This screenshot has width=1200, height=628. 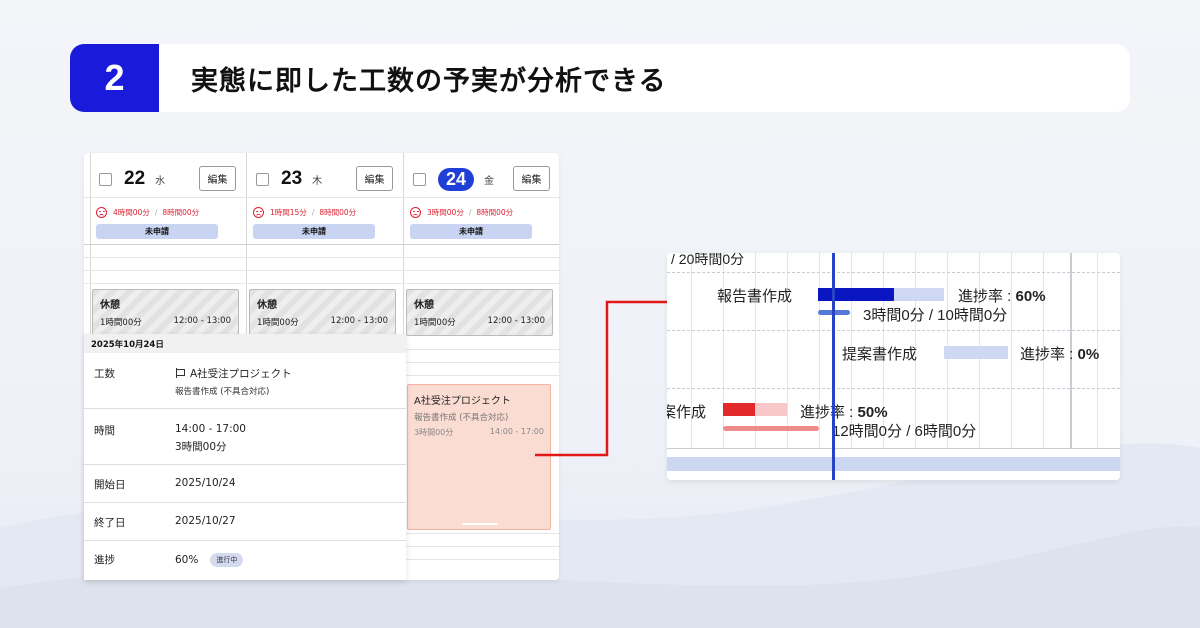 I want to click on day-header-22: 22 水, so click(x=132, y=179).